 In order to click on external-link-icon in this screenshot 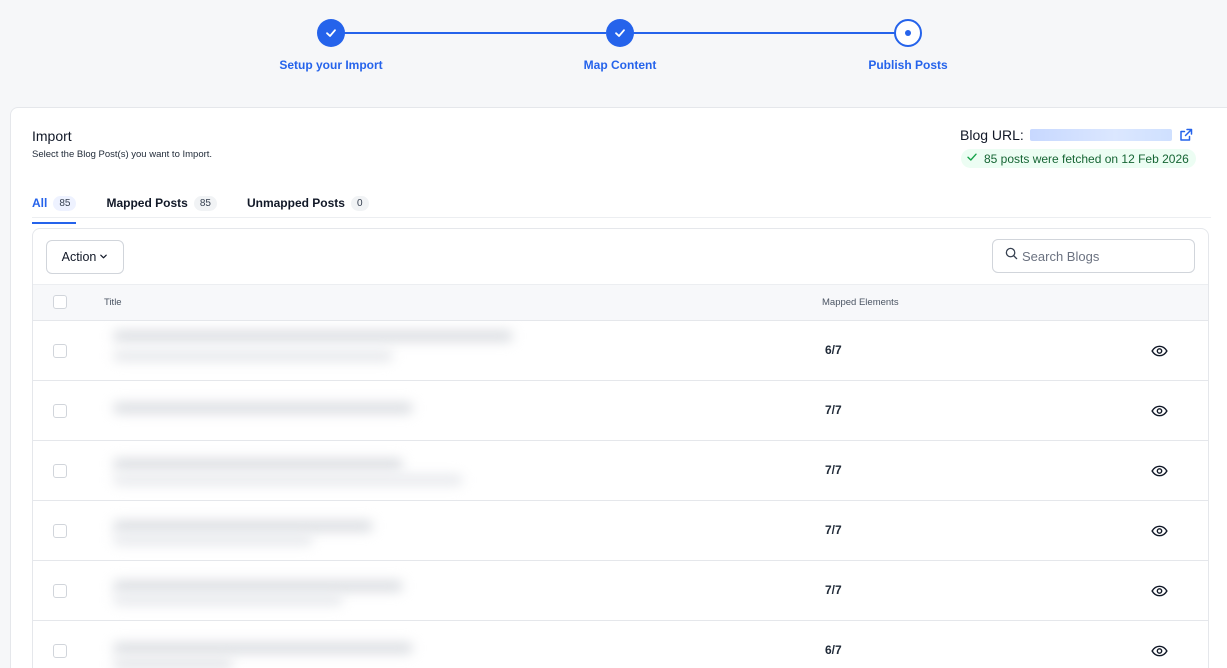, I will do `click(1186, 135)`.